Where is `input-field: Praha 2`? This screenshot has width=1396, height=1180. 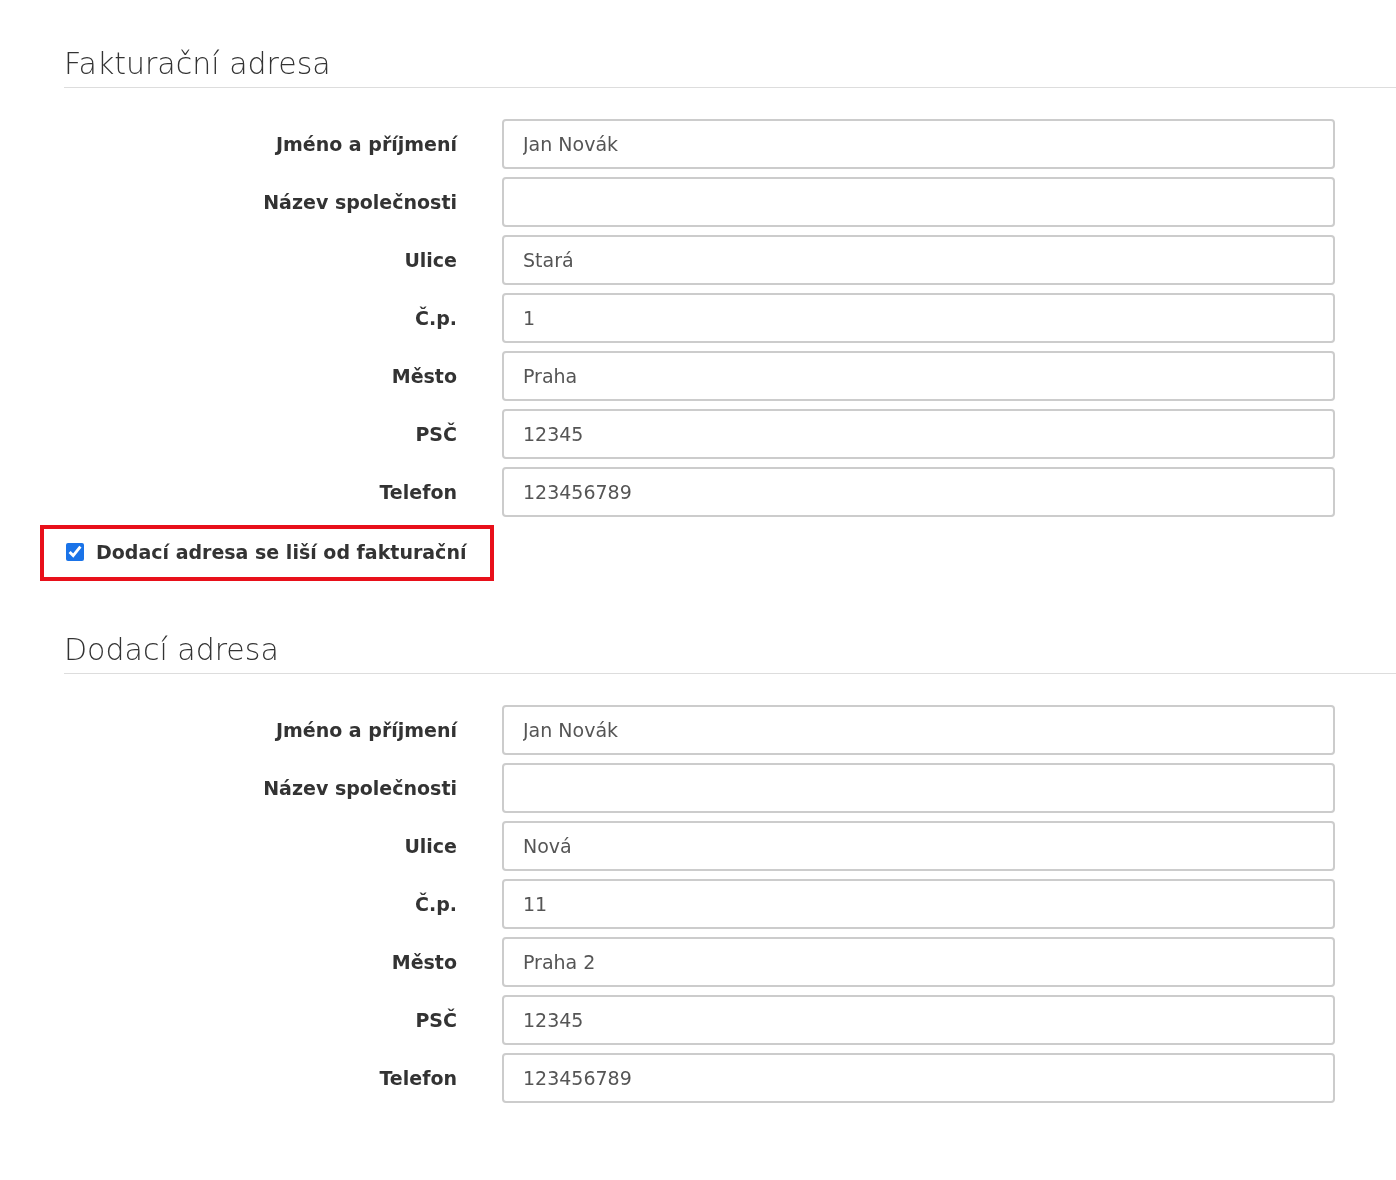
input-field: Praha 2 is located at coordinates (918, 962).